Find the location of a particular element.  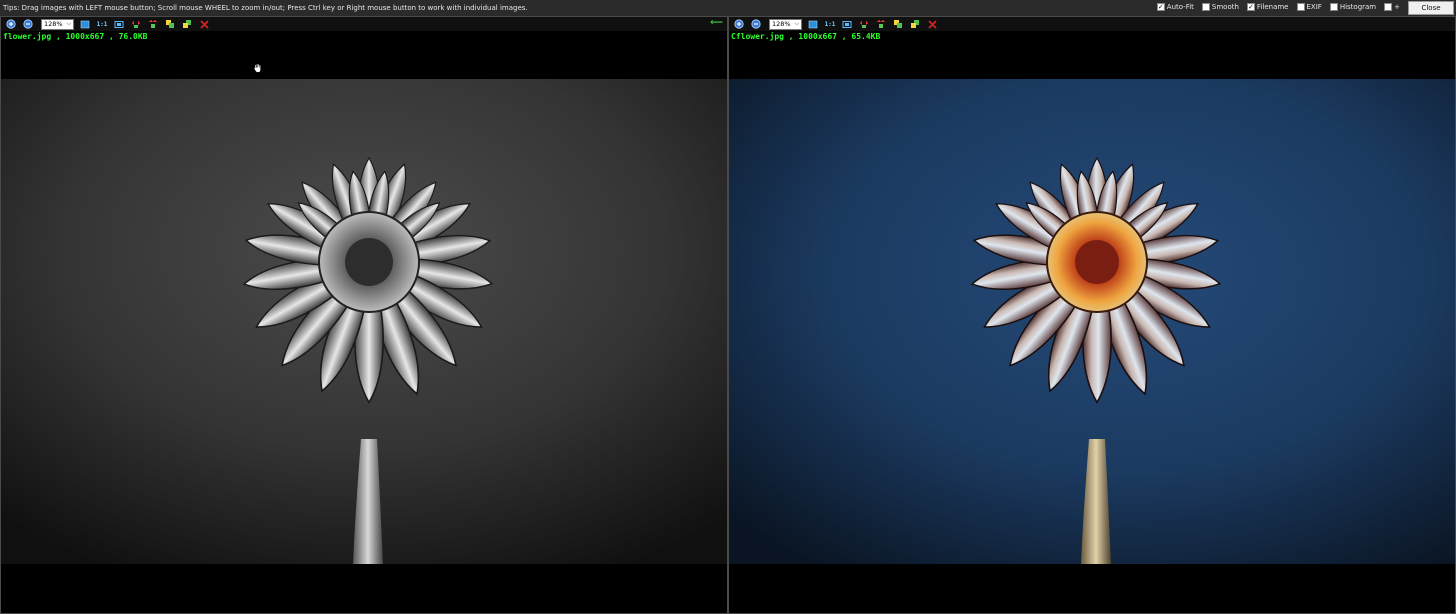

close-button: Close is located at coordinates (1431, 8).